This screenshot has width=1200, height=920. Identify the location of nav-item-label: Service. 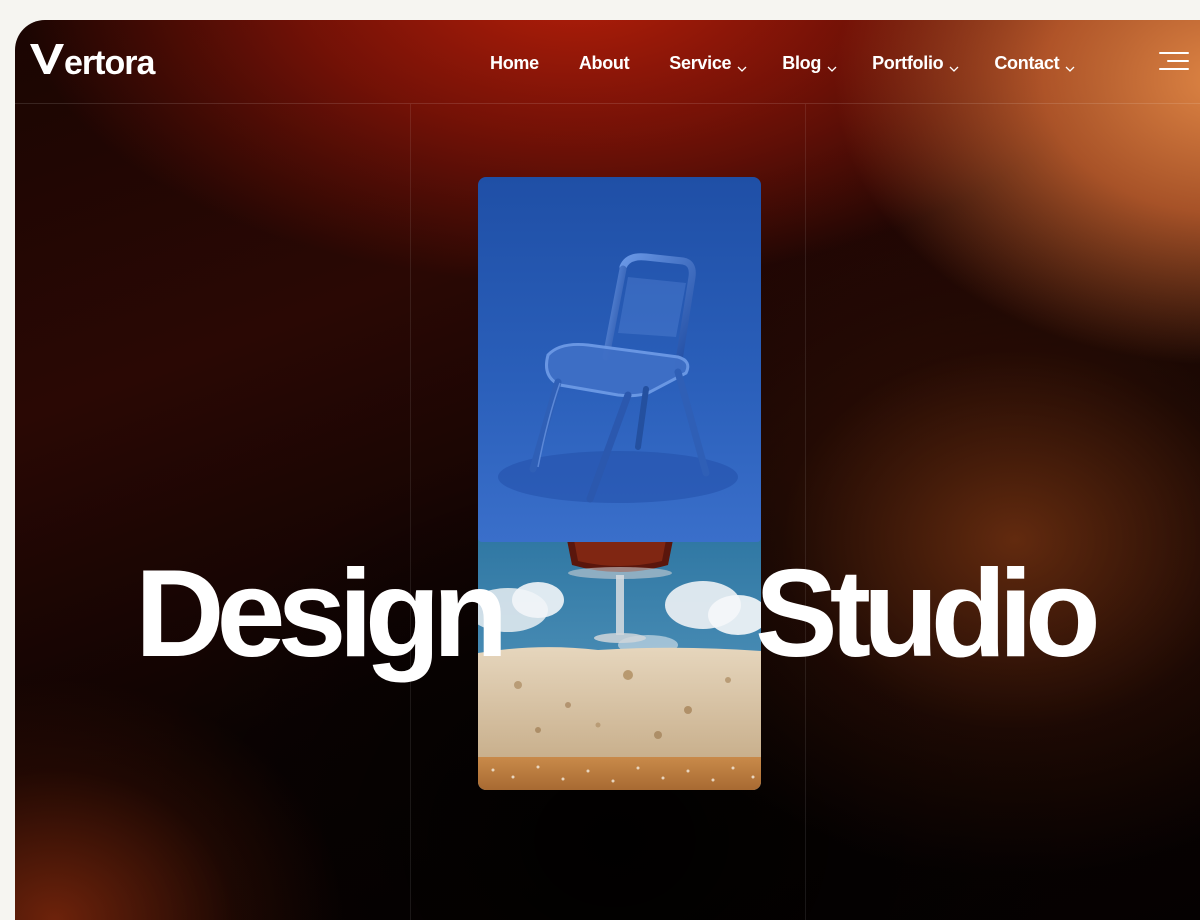
(700, 62).